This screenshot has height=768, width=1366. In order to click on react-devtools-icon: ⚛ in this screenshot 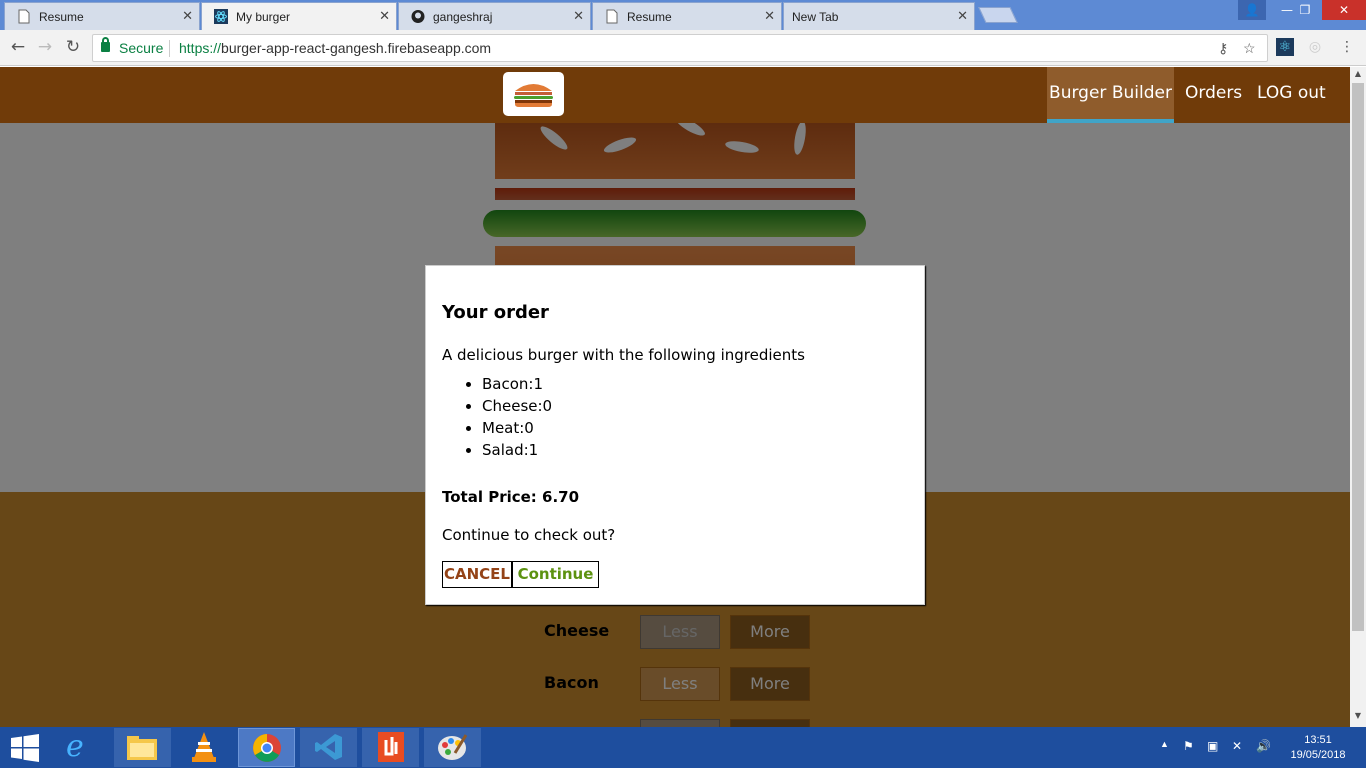, I will do `click(1285, 47)`.